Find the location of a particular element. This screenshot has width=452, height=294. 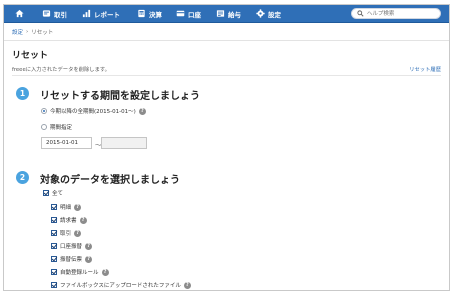

item-label: 明細 is located at coordinates (66, 208).